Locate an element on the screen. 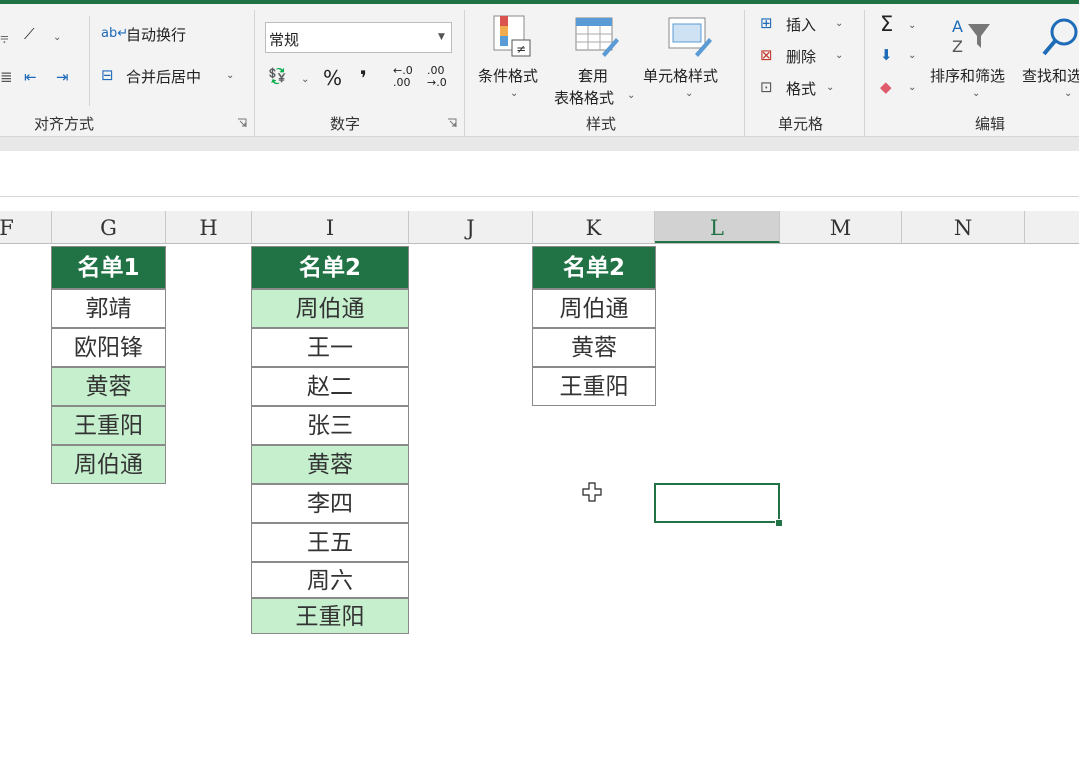  table-cell: 王重阳 is located at coordinates (594, 386).